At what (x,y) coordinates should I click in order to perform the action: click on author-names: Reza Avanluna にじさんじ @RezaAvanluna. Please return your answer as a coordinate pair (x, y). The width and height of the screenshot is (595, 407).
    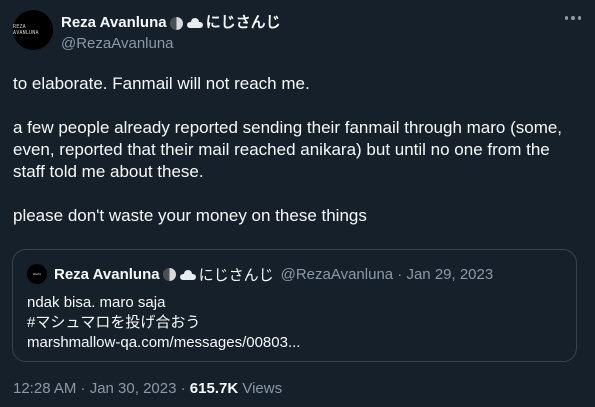
    Looking at the image, I should click on (171, 34).